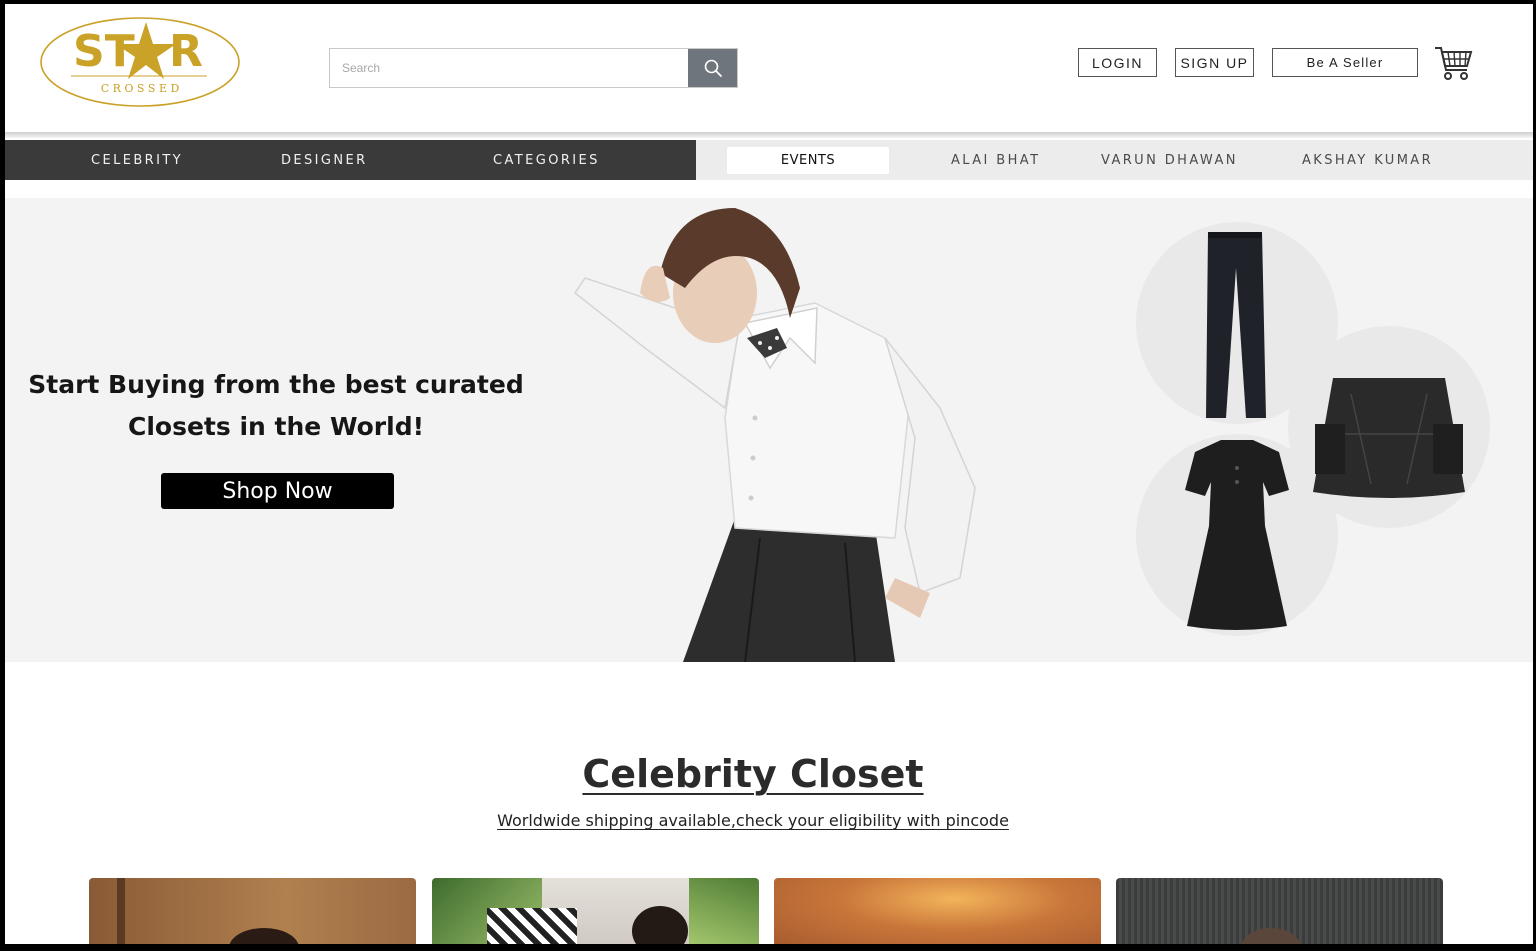 The height and width of the screenshot is (951, 1536). Describe the element at coordinates (1453, 63) in the screenshot. I see `cart-icon` at that location.